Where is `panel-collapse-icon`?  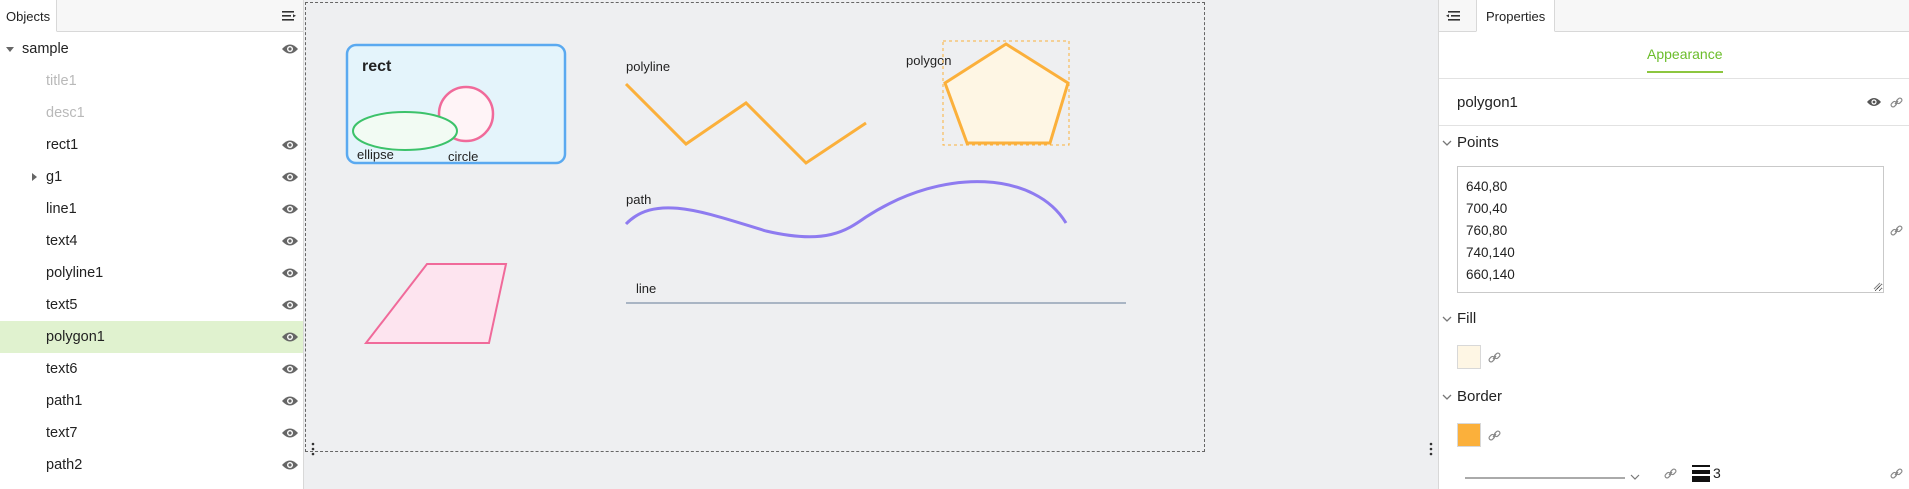
panel-collapse-icon is located at coordinates (1453, 16).